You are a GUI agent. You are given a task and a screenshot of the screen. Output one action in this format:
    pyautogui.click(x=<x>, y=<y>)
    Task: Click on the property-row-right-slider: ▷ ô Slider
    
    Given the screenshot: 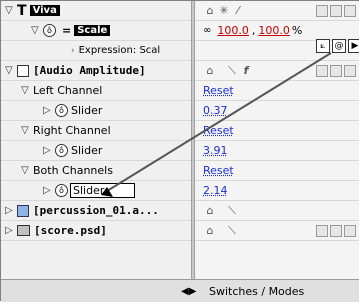 What is the action you would take?
    pyautogui.click(x=96, y=151)
    